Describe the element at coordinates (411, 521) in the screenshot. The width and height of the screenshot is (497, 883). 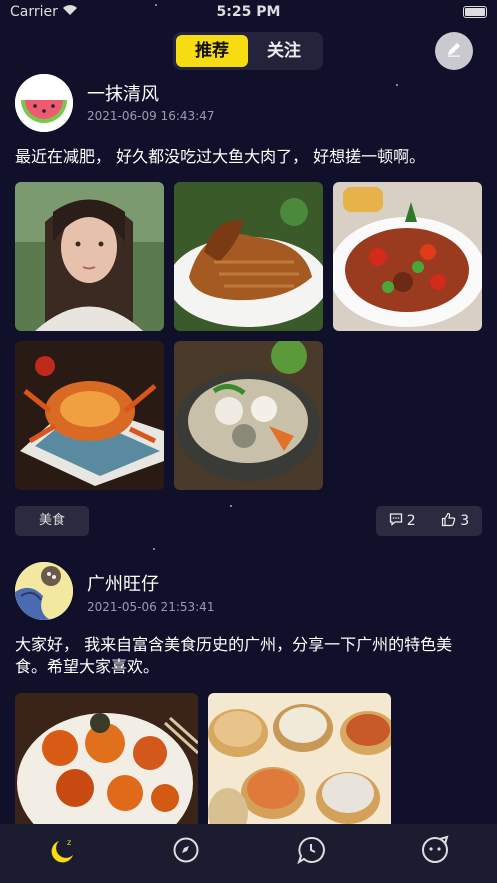
I see `comment-count: 2` at that location.